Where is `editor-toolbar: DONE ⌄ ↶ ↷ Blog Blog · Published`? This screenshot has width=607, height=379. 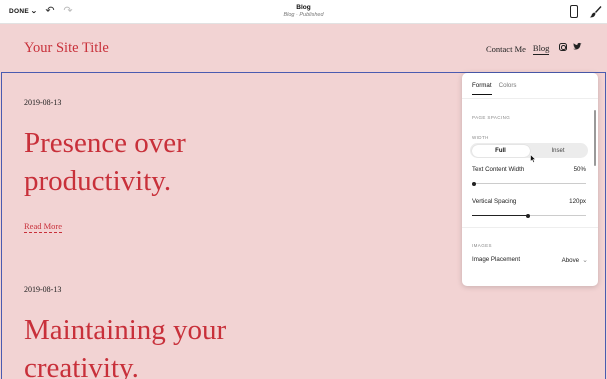 editor-toolbar: DONE ⌄ ↶ ↷ Blog Blog · Published is located at coordinates (303, 12).